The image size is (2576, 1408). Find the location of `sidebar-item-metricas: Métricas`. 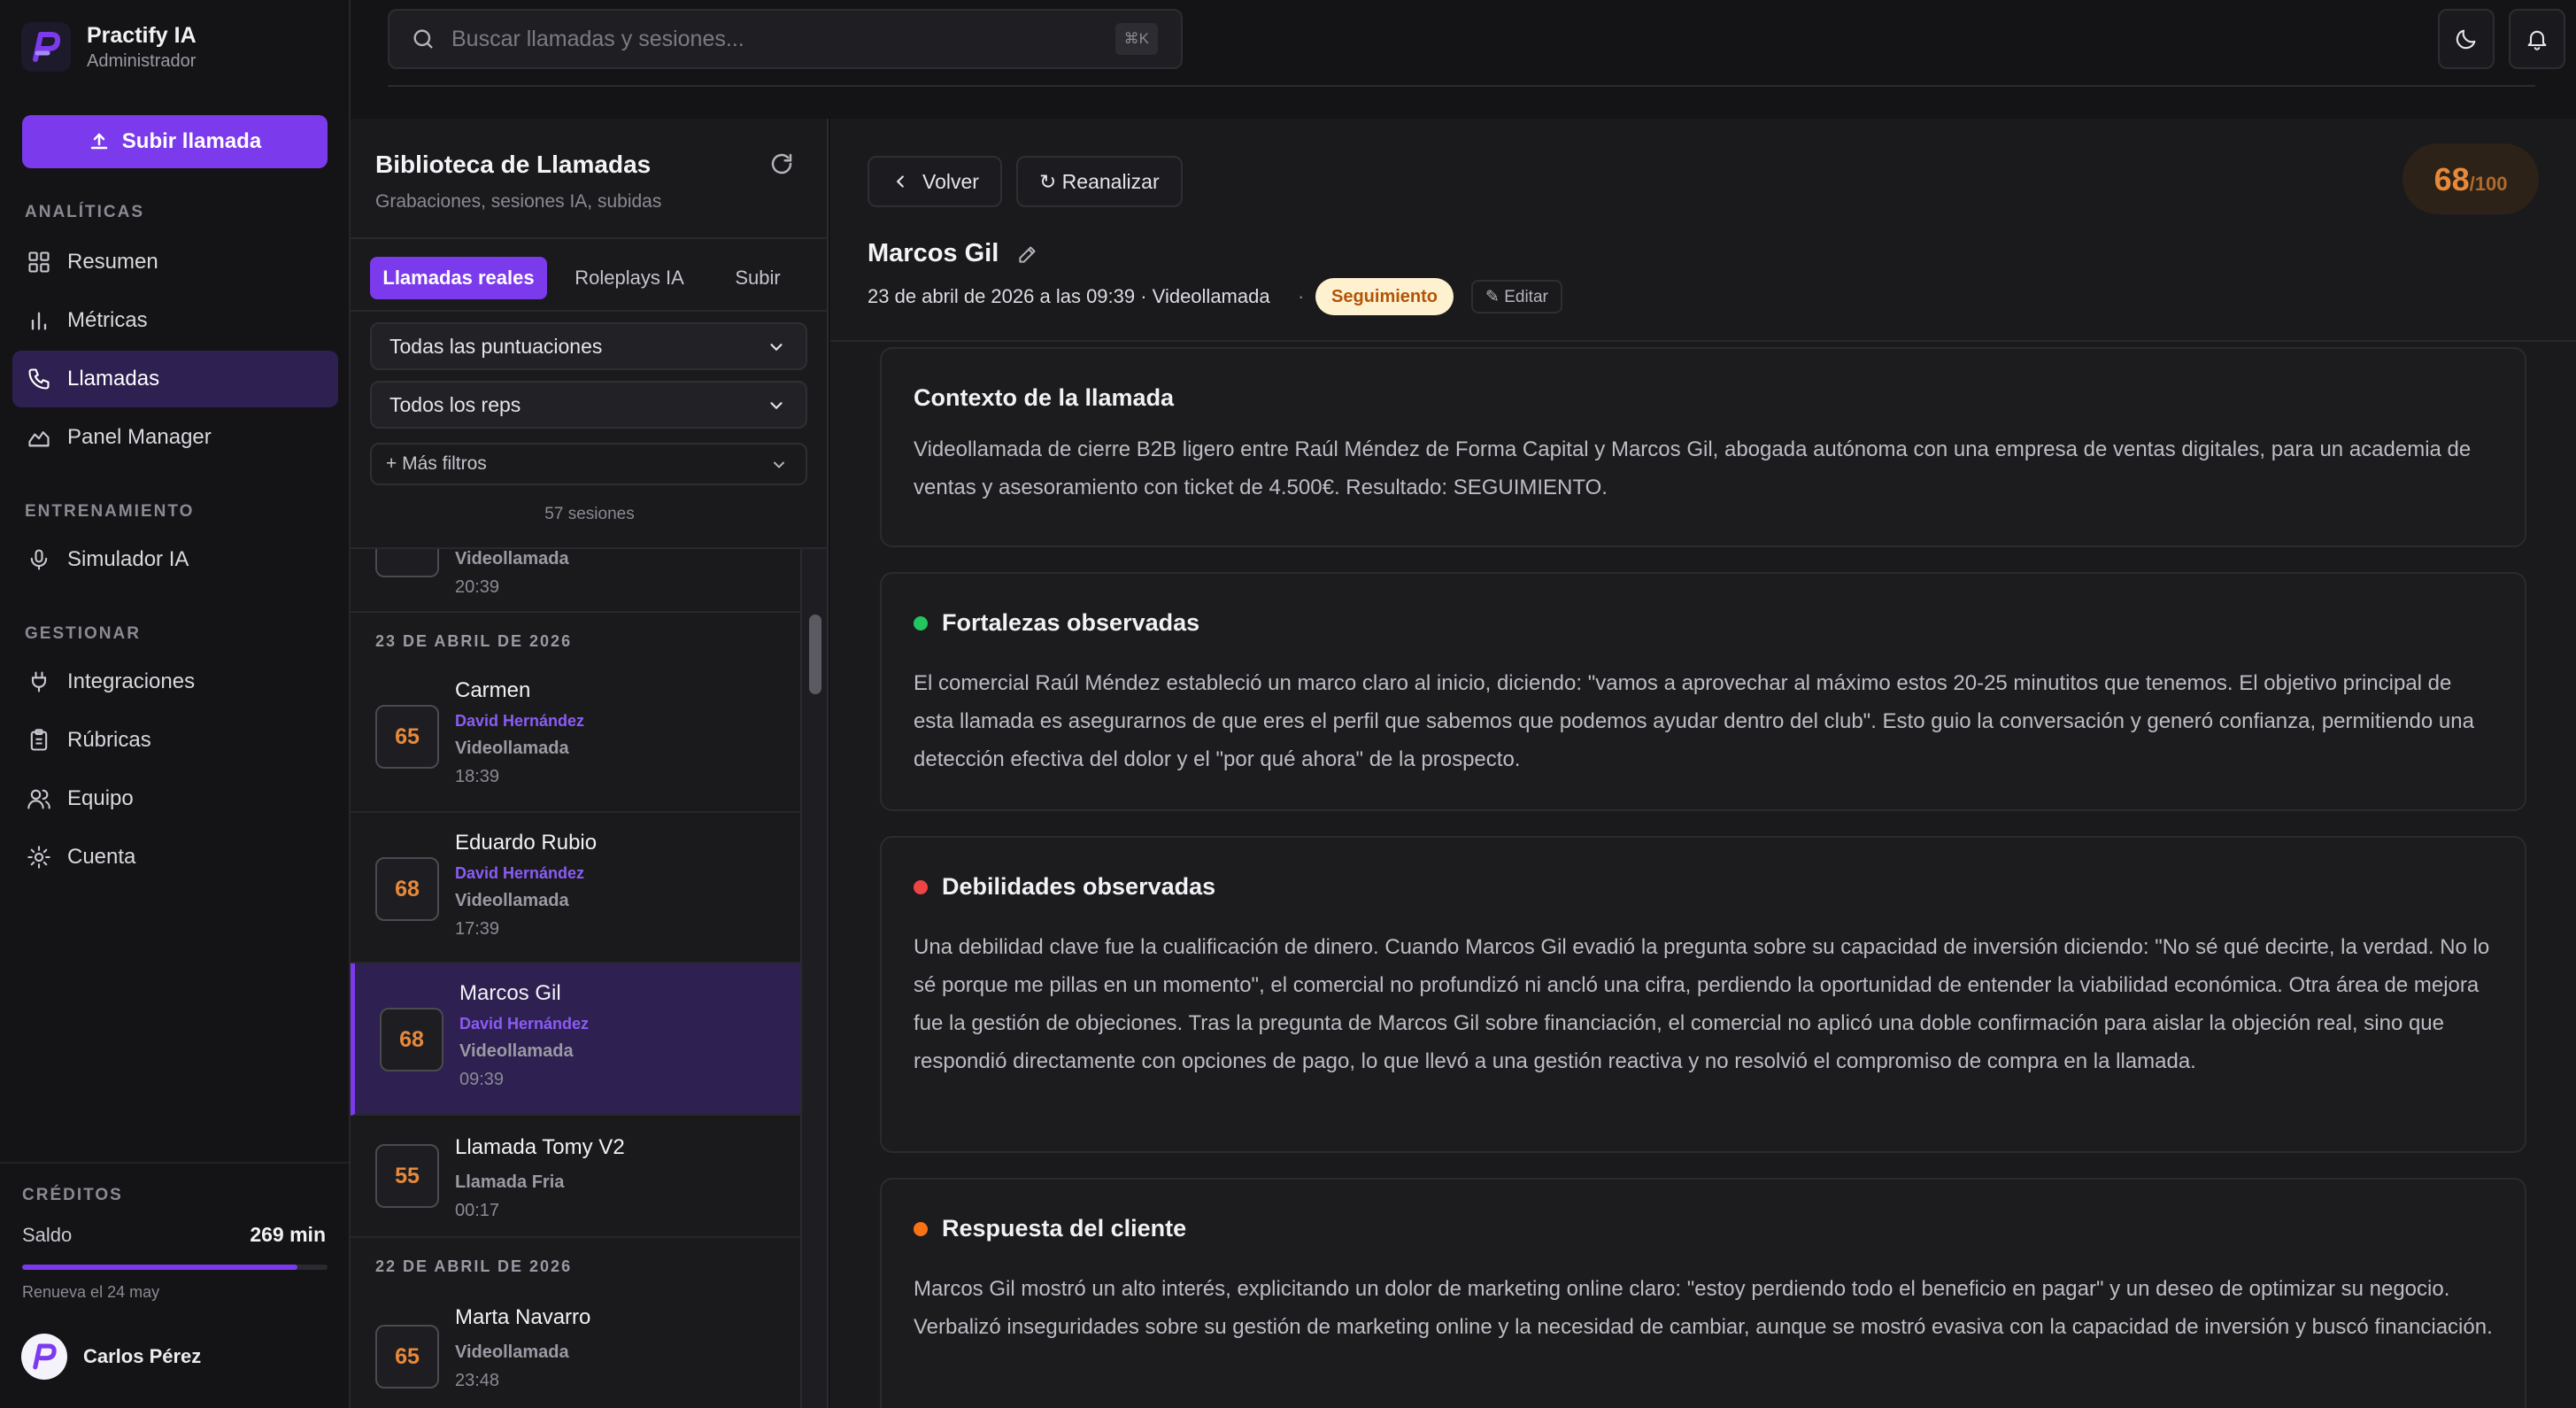

sidebar-item-metricas: Métricas is located at coordinates (175, 320).